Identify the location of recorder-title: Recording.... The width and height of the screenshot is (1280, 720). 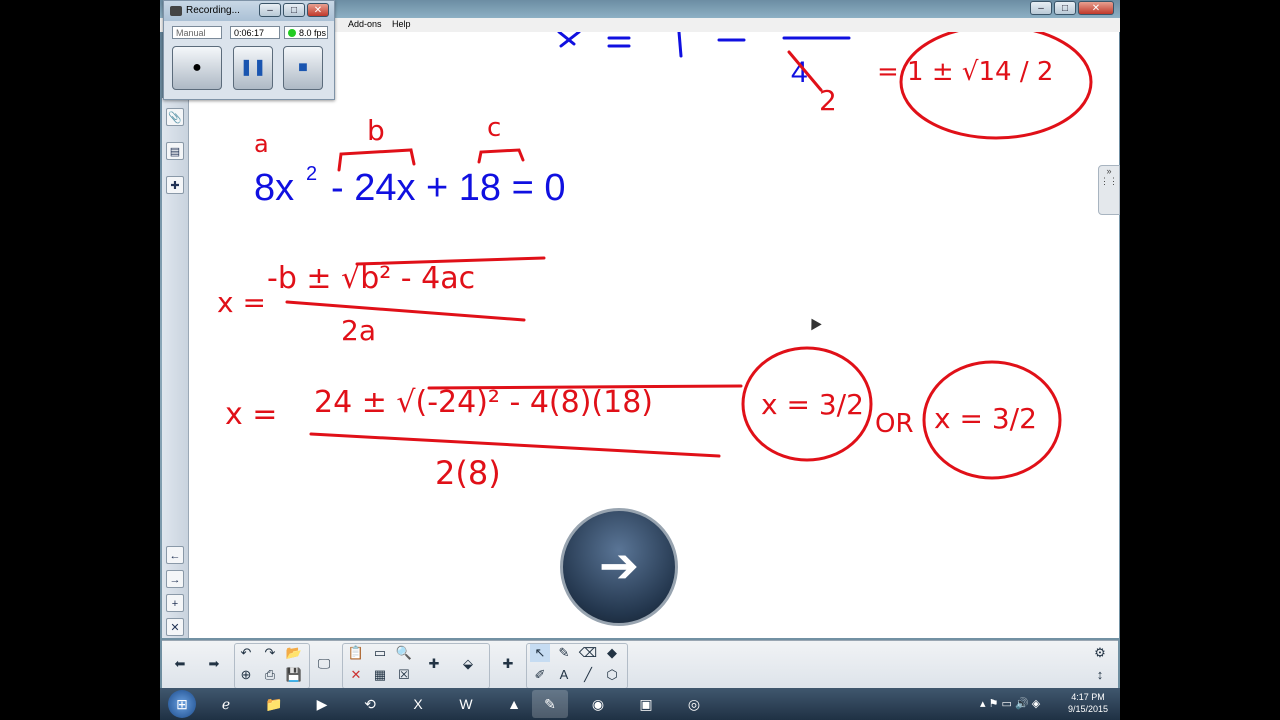
(213, 10).